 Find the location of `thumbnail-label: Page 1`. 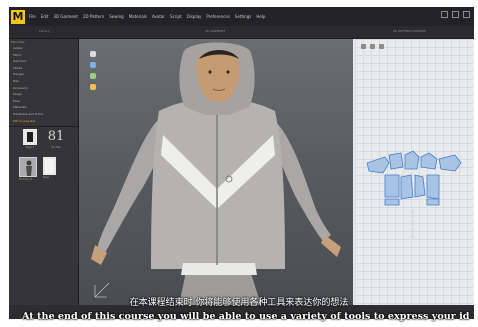

thumbnail-label: Page 1 is located at coordinates (30, 148).